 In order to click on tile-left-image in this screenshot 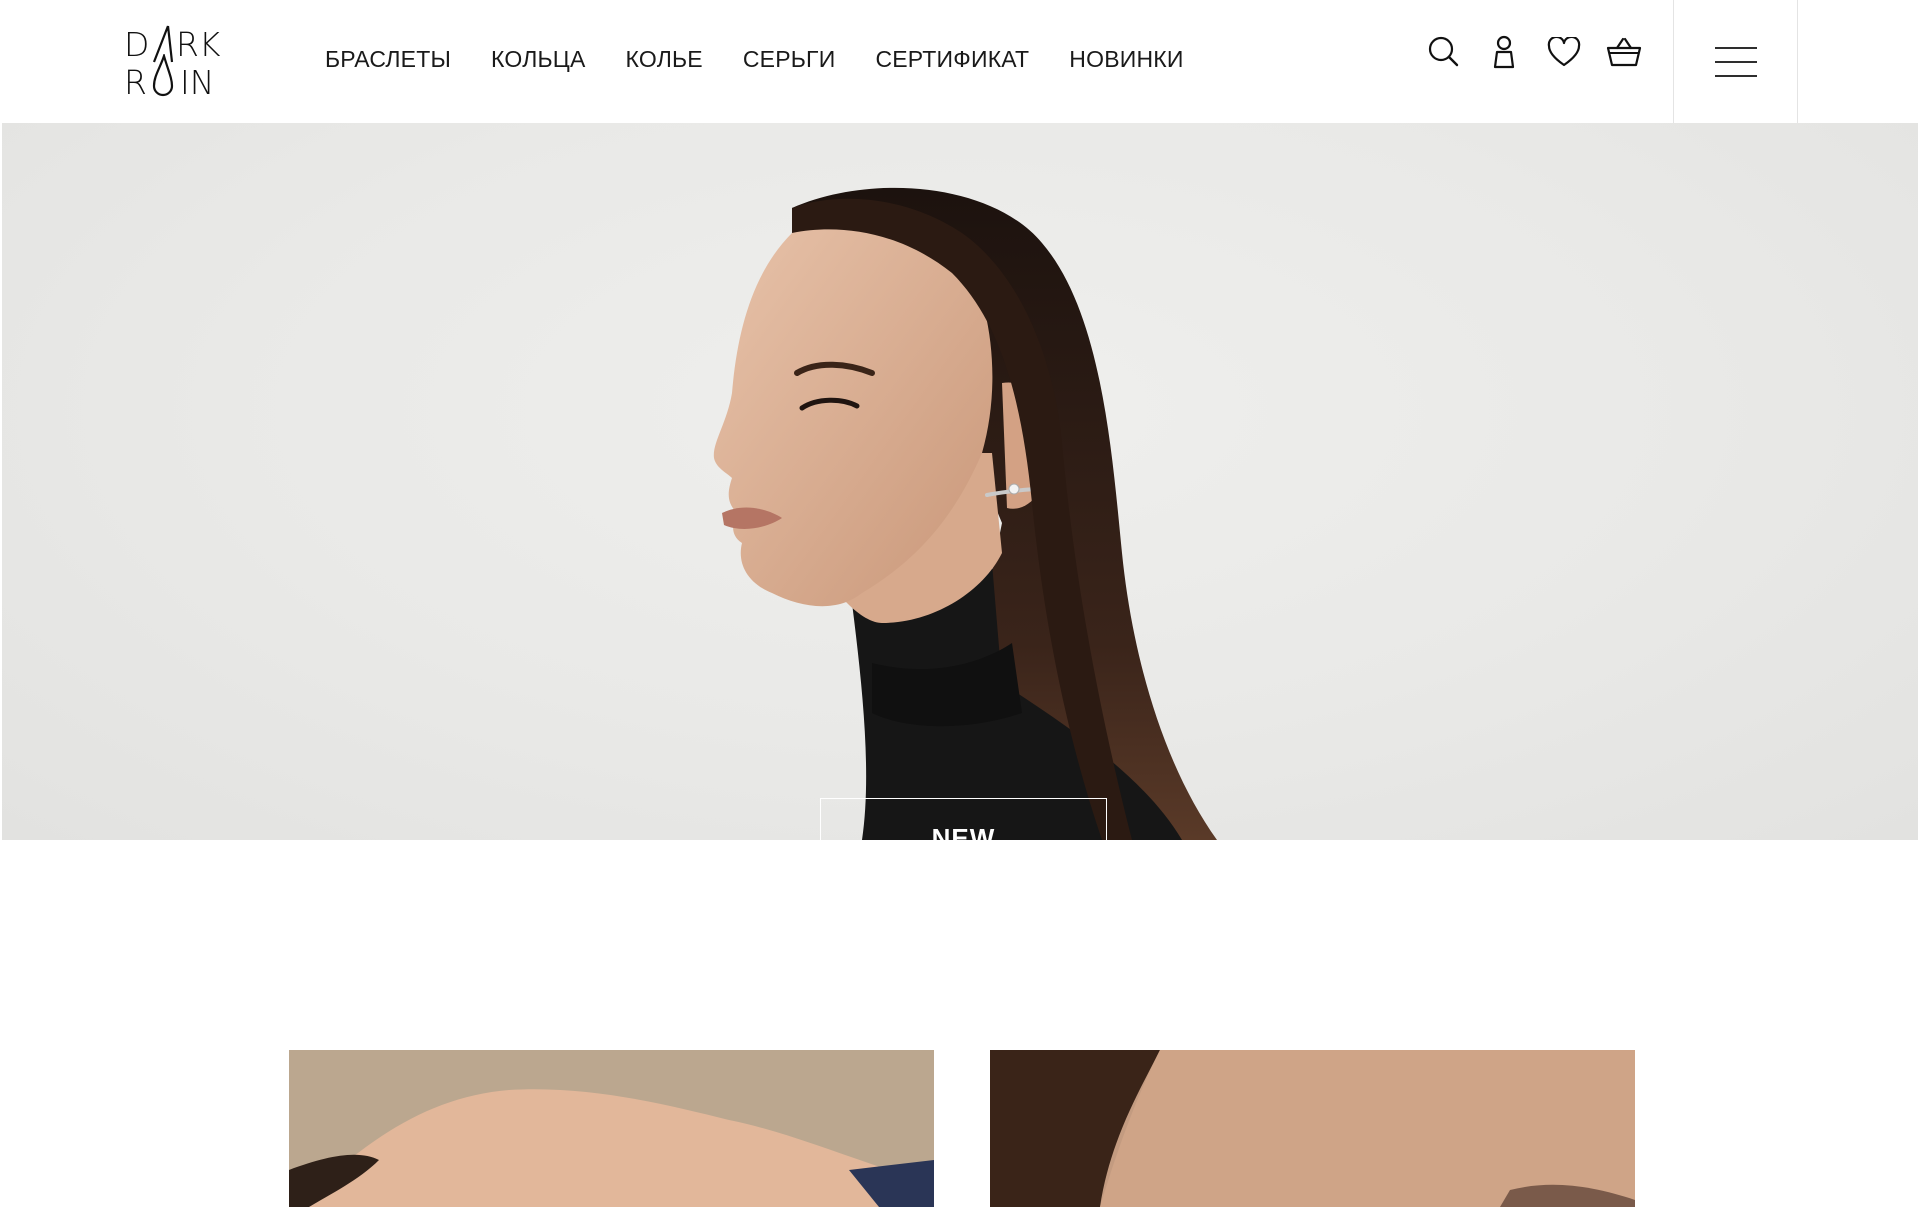, I will do `click(611, 1148)`.